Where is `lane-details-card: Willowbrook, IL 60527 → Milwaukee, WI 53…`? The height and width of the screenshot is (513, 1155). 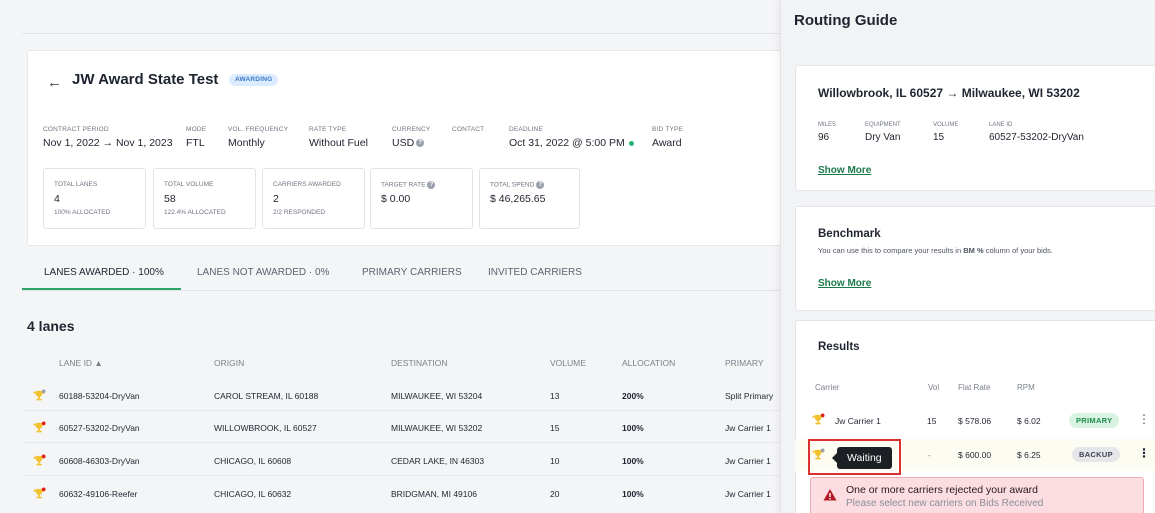 lane-details-card: Willowbrook, IL 60527 → Milwaukee, WI 53… is located at coordinates (975, 128).